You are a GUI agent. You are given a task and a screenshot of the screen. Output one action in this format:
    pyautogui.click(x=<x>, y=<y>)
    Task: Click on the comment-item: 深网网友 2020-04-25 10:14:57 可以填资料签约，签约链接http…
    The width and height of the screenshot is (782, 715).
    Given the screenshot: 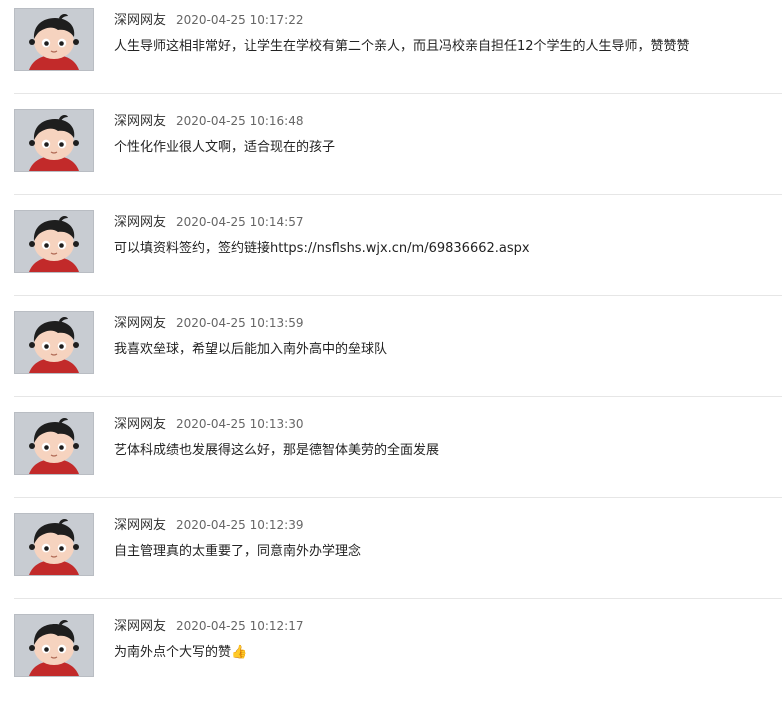 What is the action you would take?
    pyautogui.click(x=398, y=260)
    